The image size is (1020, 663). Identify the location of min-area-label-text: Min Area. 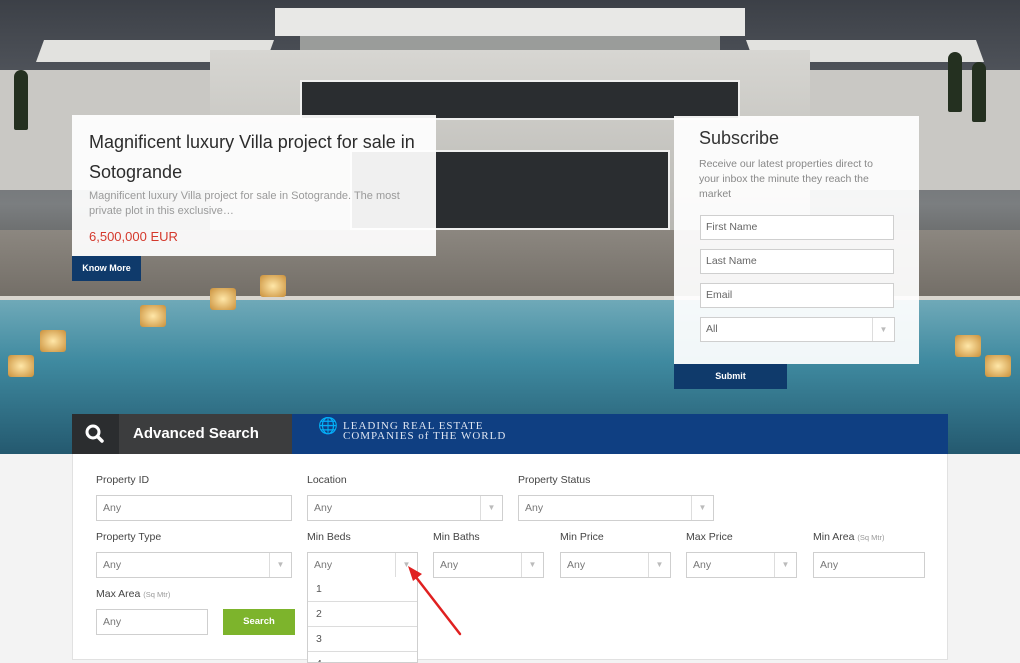
(834, 537).